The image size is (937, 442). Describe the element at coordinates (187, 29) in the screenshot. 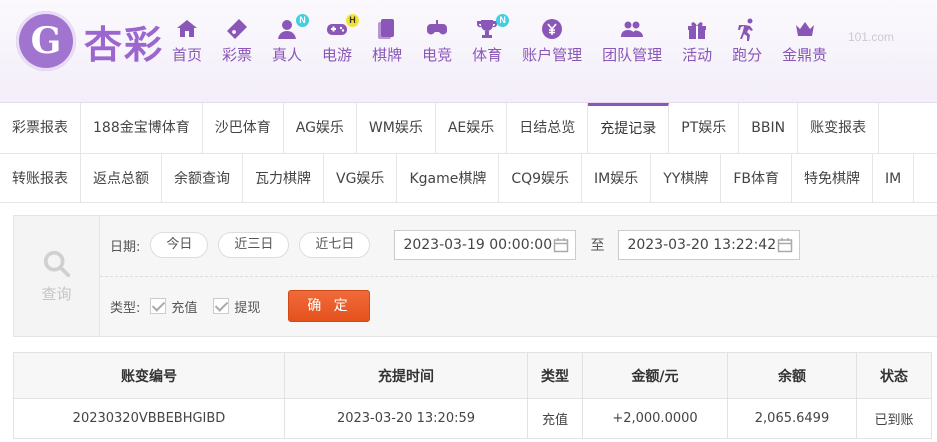

I see `home-icon` at that location.